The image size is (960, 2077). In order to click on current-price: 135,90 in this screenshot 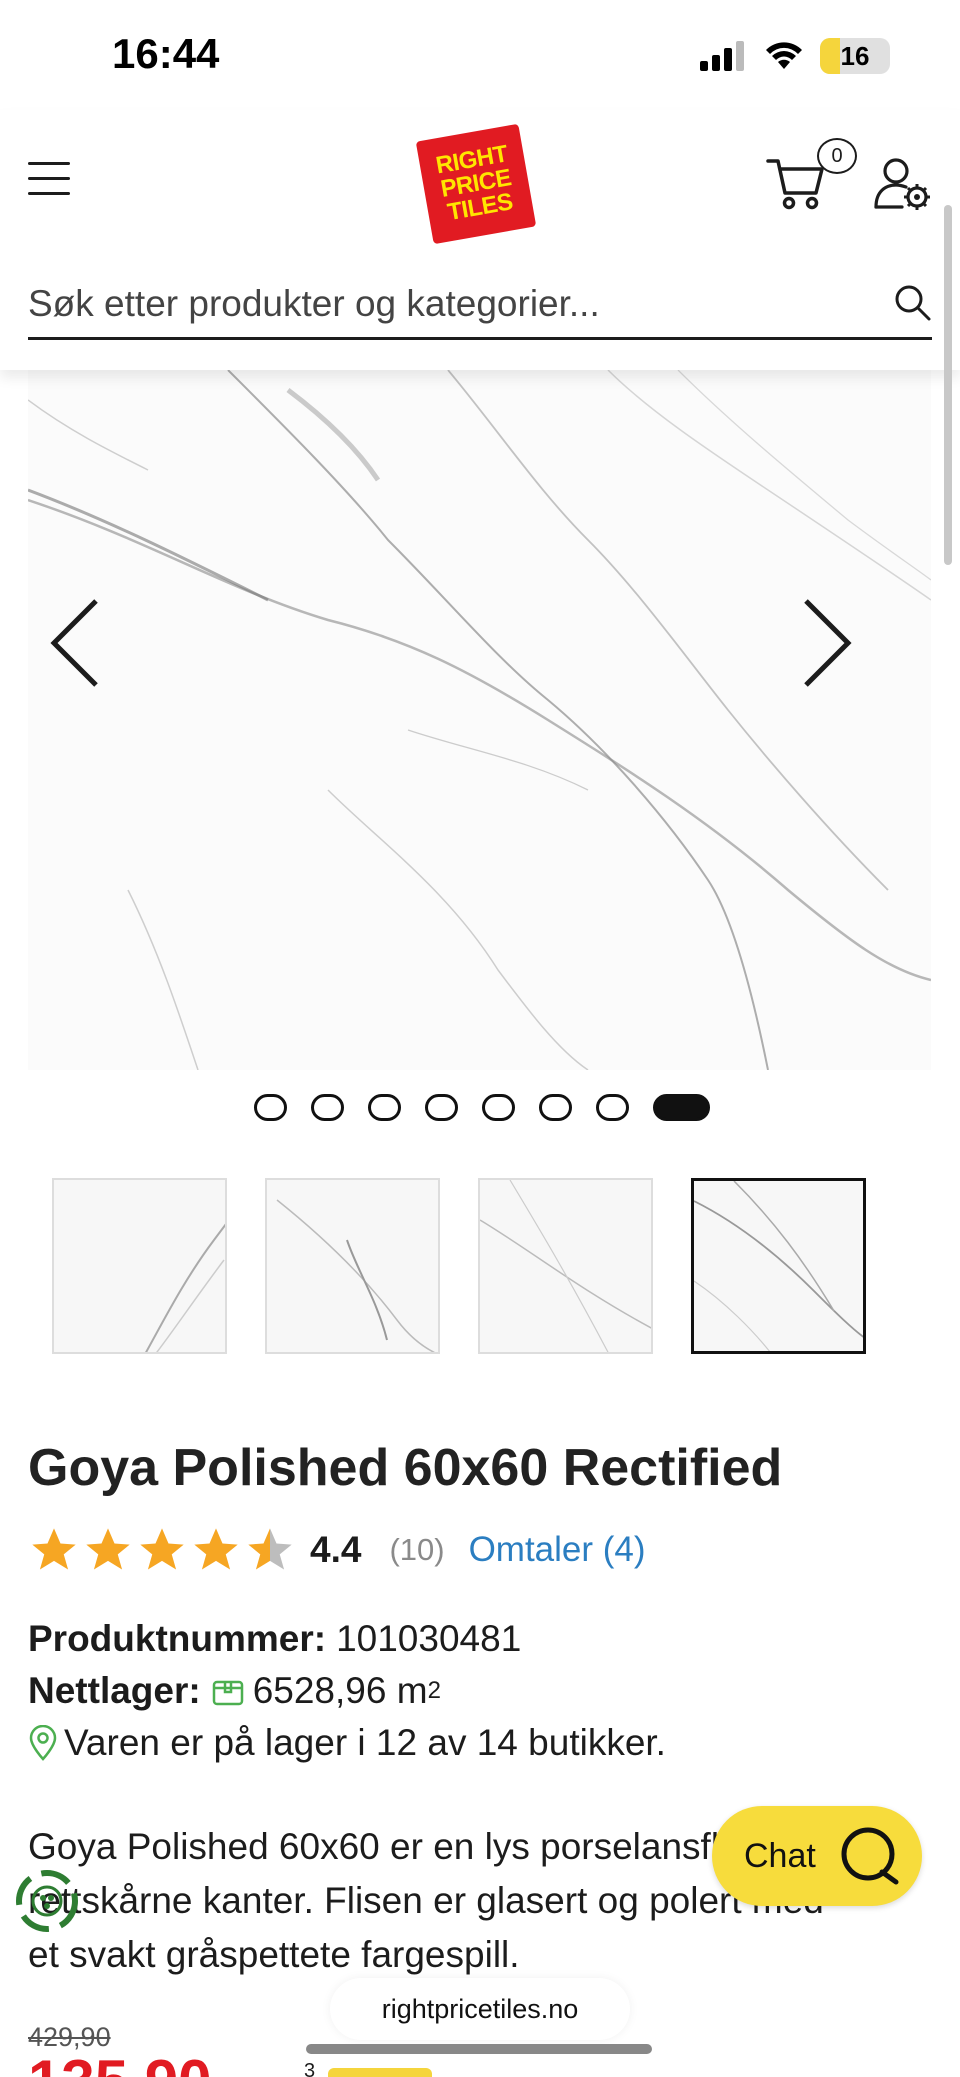, I will do `click(120, 2064)`.